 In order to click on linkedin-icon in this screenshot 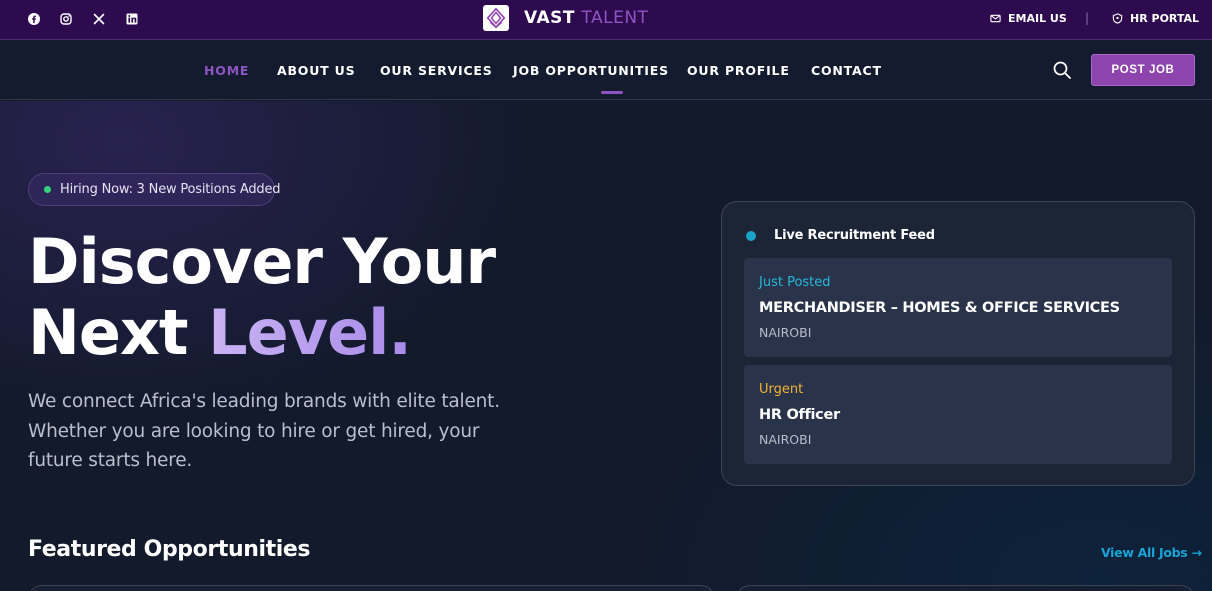, I will do `click(132, 19)`.